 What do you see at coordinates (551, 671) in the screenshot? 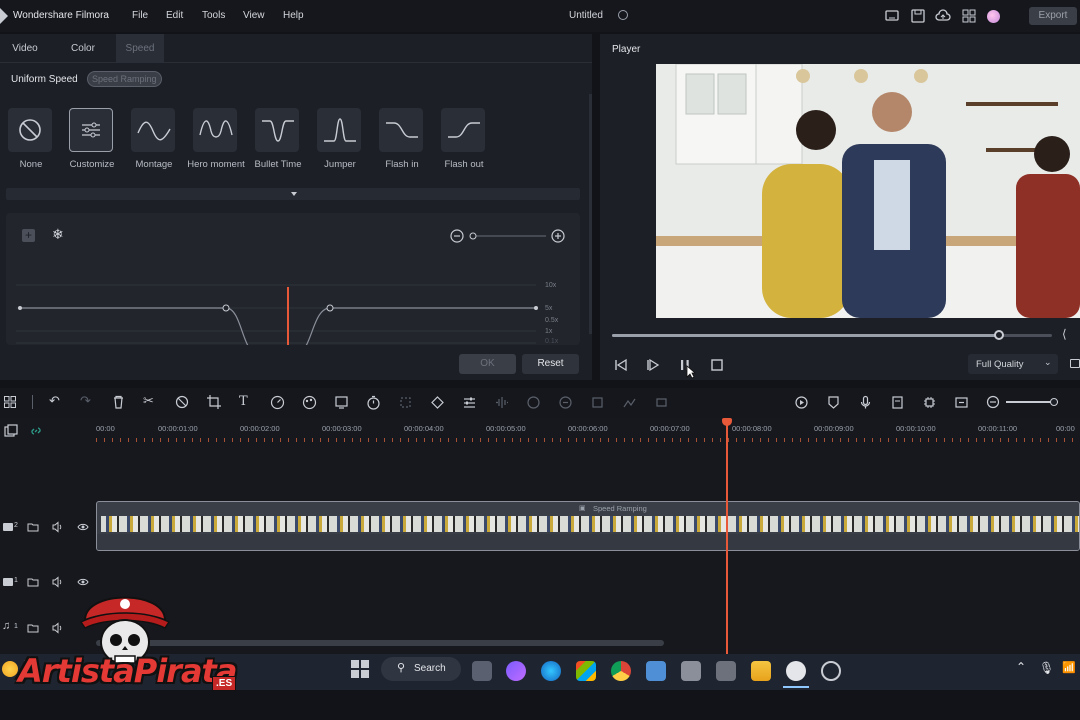
I see `edge-browser-icon` at bounding box center [551, 671].